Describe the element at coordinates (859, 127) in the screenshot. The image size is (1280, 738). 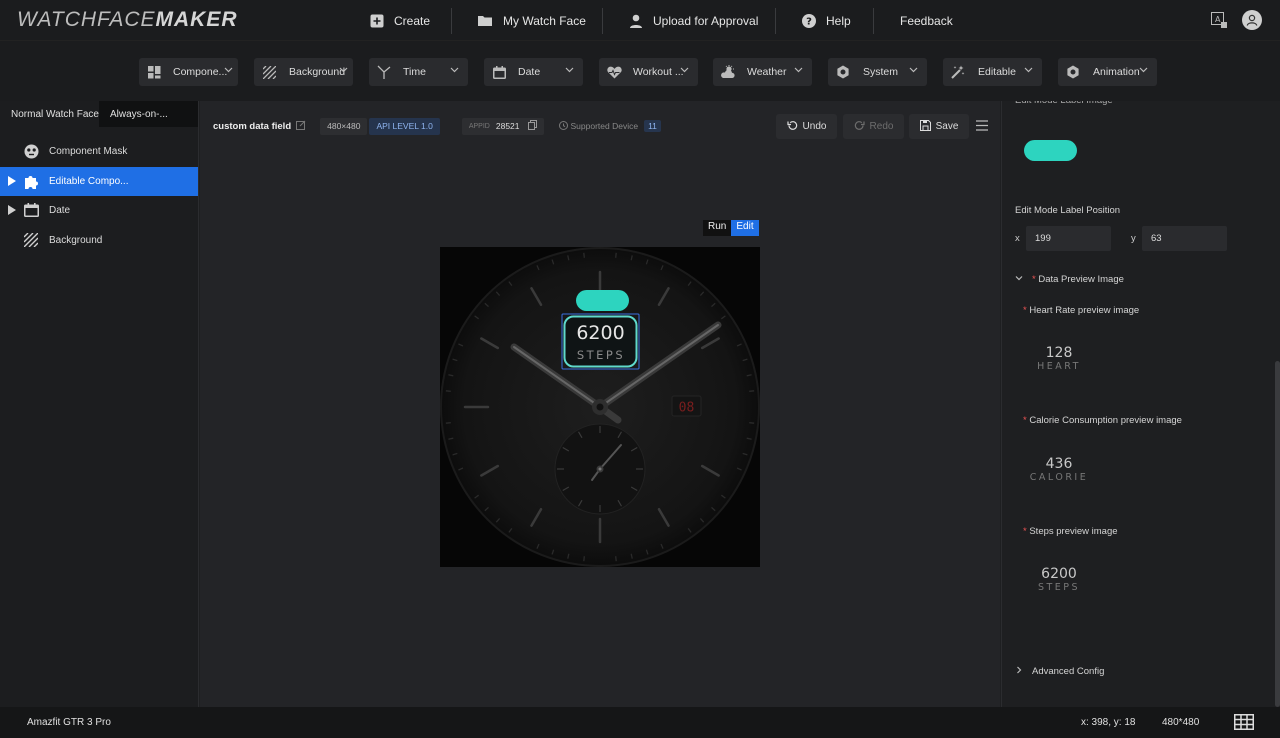
I see `redo-icon` at that location.